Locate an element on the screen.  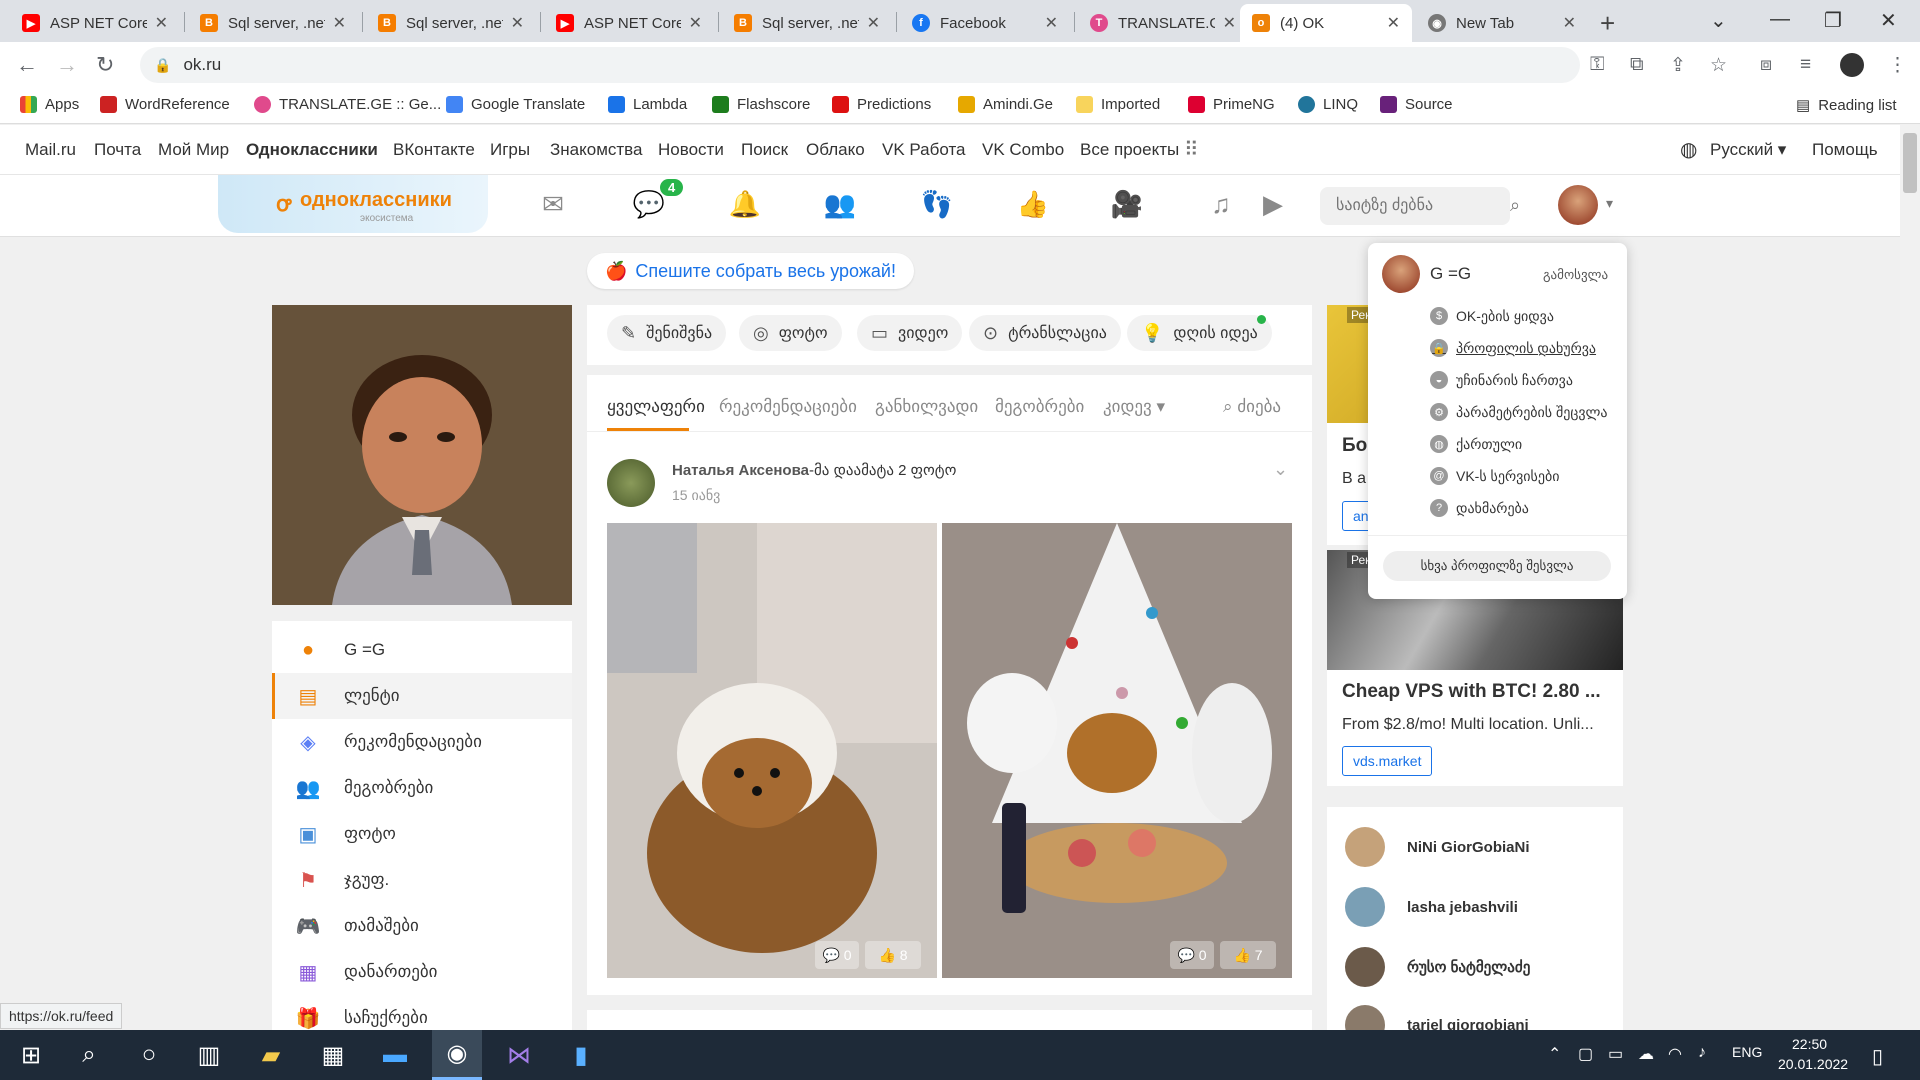
bookmark-item: PrimeNG is located at coordinates (1231, 104).